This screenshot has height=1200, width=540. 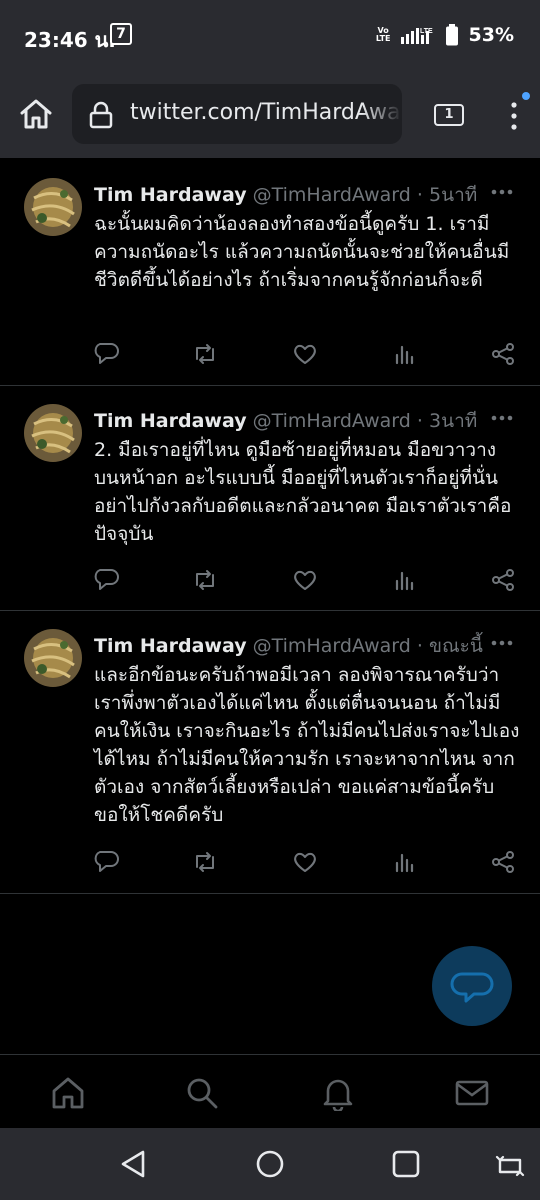 I want to click on compose-reply-icon, so click(x=472, y=987).